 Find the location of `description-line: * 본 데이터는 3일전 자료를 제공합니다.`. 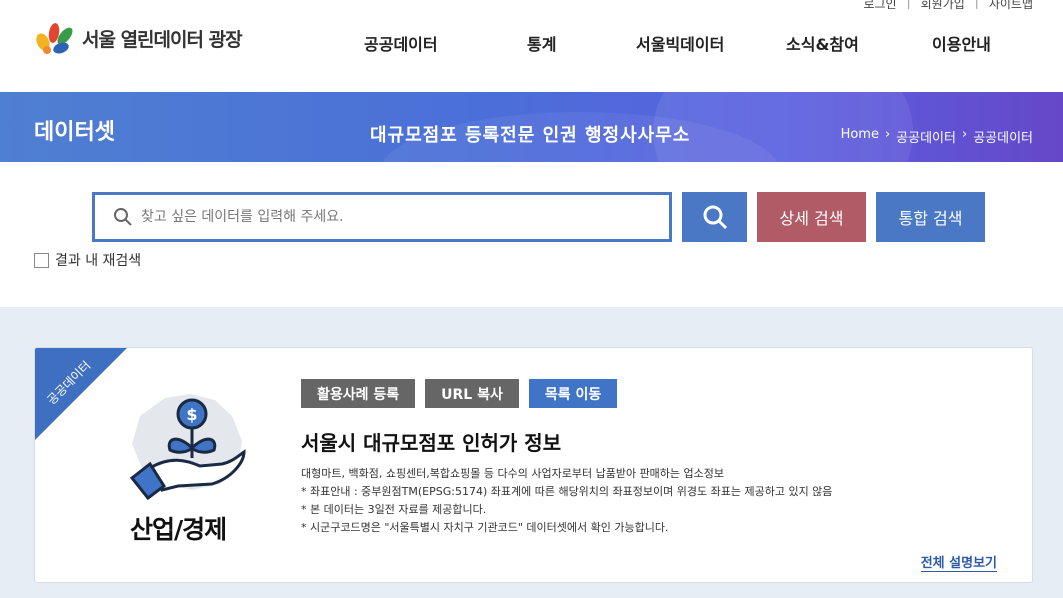

description-line: * 본 데이터는 3일전 자료를 제공합니다. is located at coordinates (394, 509).